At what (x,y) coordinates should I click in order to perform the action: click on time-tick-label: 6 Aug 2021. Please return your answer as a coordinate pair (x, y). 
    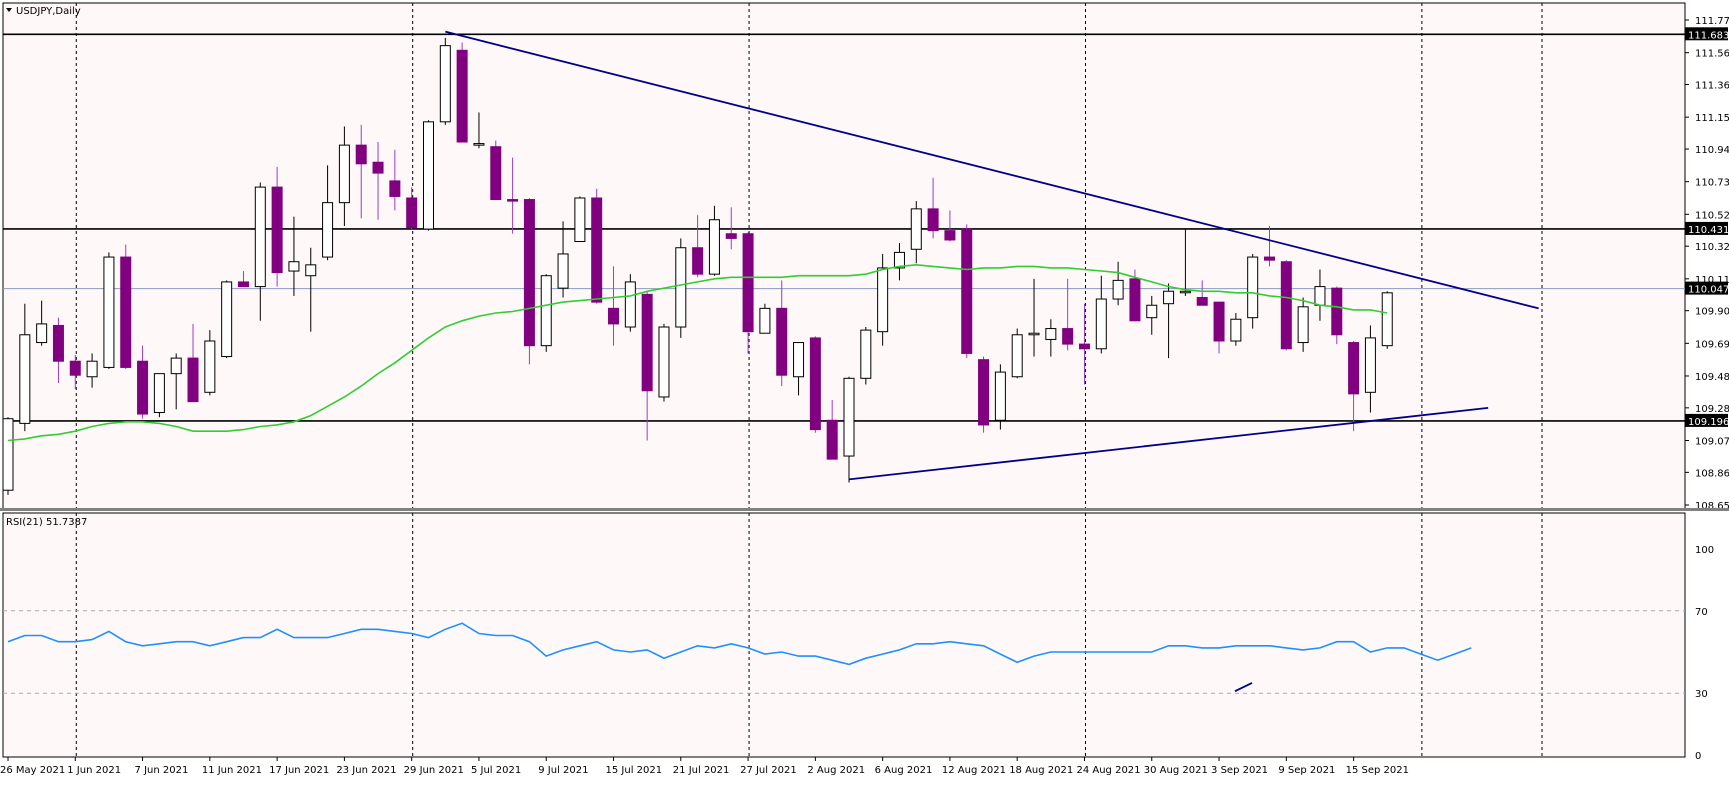
    Looking at the image, I should click on (904, 770).